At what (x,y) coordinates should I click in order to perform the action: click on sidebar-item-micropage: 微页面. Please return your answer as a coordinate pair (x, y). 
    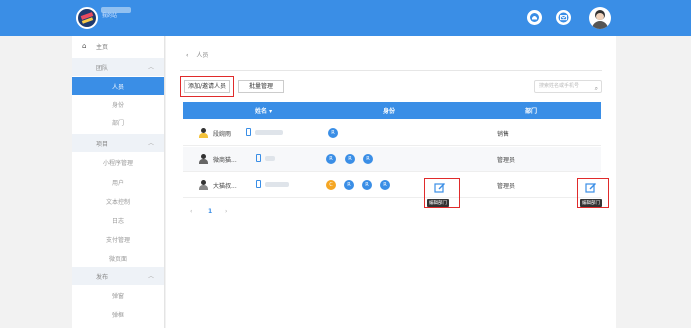
    Looking at the image, I should click on (118, 258).